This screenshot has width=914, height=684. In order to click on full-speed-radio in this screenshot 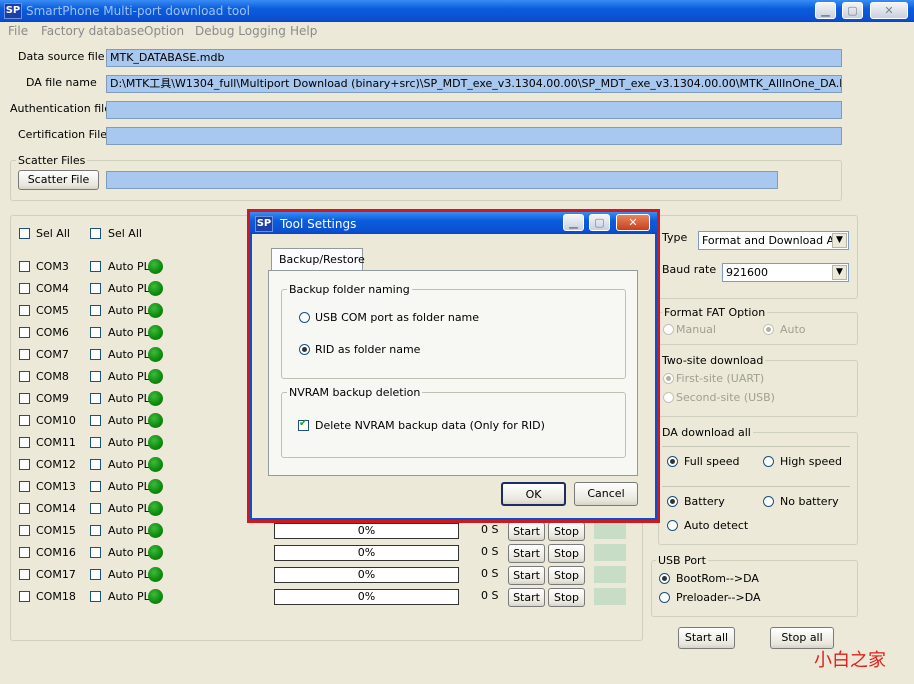, I will do `click(672, 461)`.